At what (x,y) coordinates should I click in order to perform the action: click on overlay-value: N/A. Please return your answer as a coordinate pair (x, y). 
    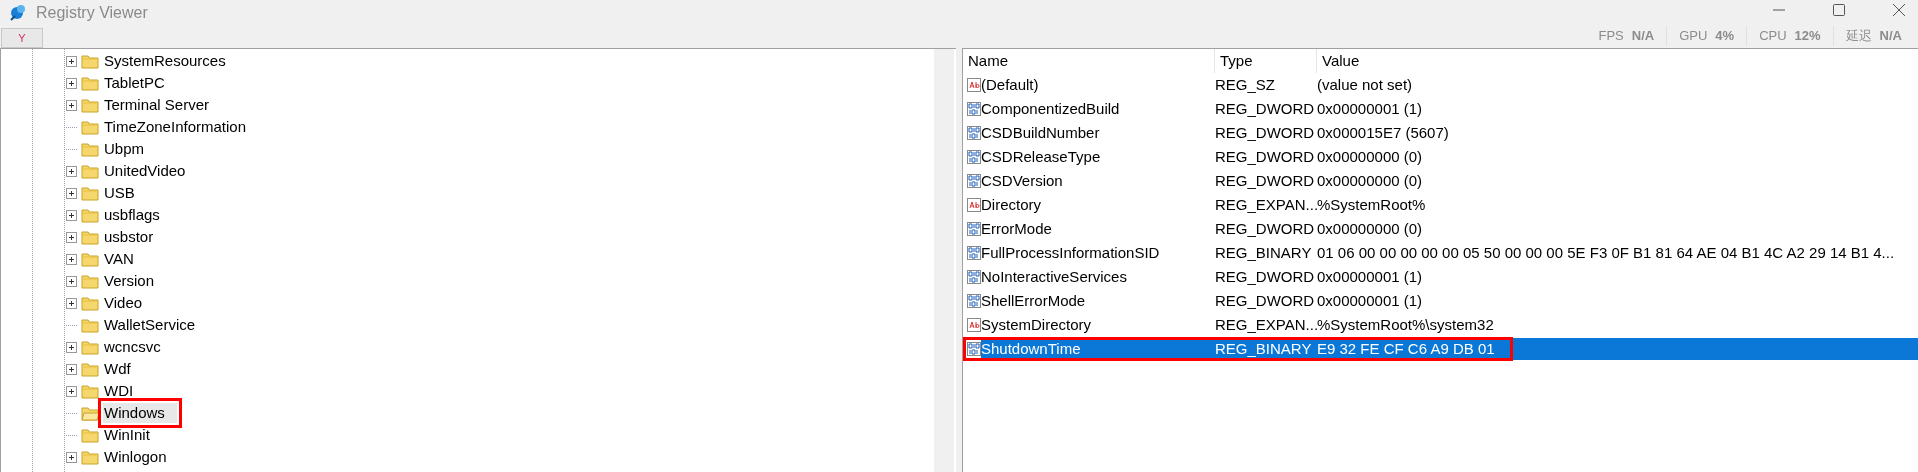
    Looking at the image, I should click on (1890, 36).